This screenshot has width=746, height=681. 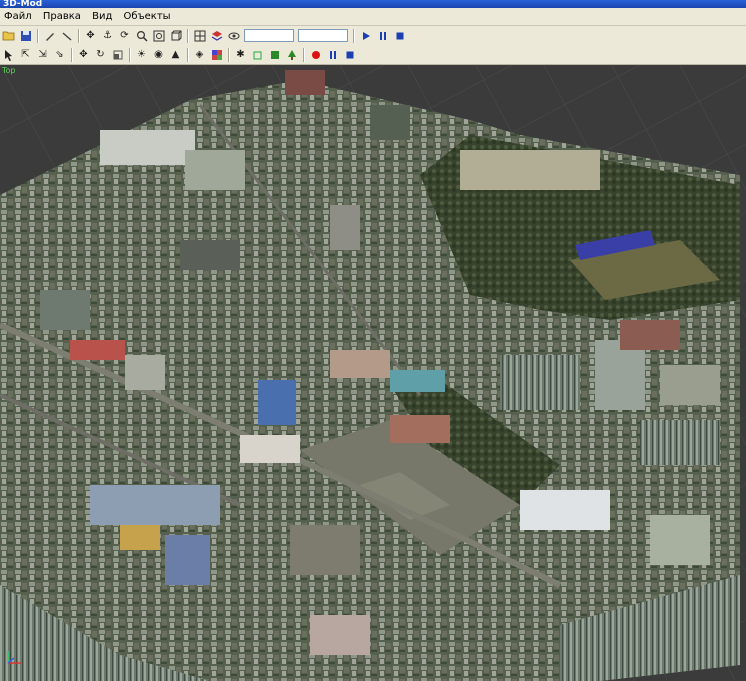 What do you see at coordinates (175, 54) in the screenshot?
I see `terrain-icon: ▲` at bounding box center [175, 54].